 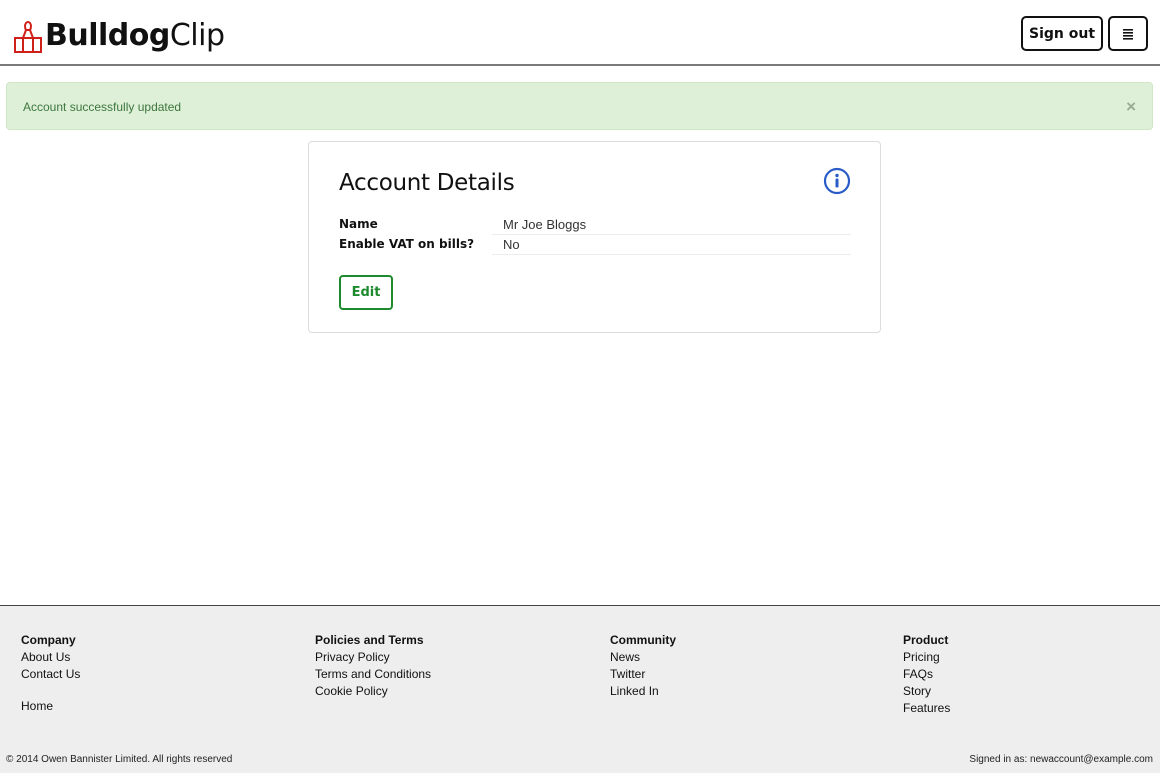 What do you see at coordinates (643, 674) in the screenshot?
I see `footer-link-twitter: Twitter` at bounding box center [643, 674].